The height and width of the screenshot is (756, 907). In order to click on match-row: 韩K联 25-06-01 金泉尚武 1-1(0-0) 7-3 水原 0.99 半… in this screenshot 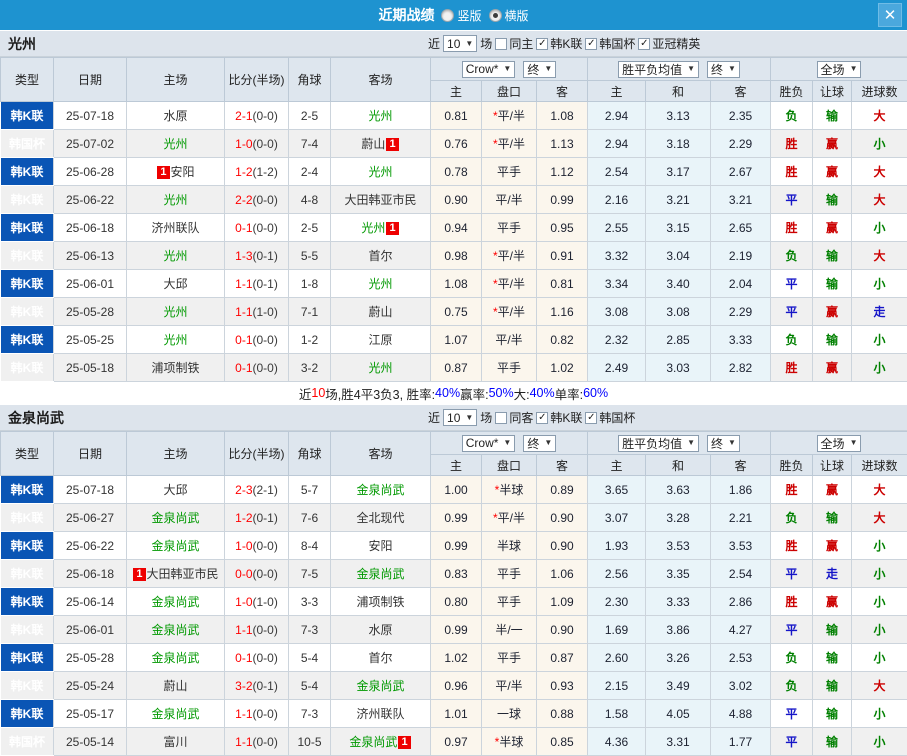, I will do `click(454, 630)`.